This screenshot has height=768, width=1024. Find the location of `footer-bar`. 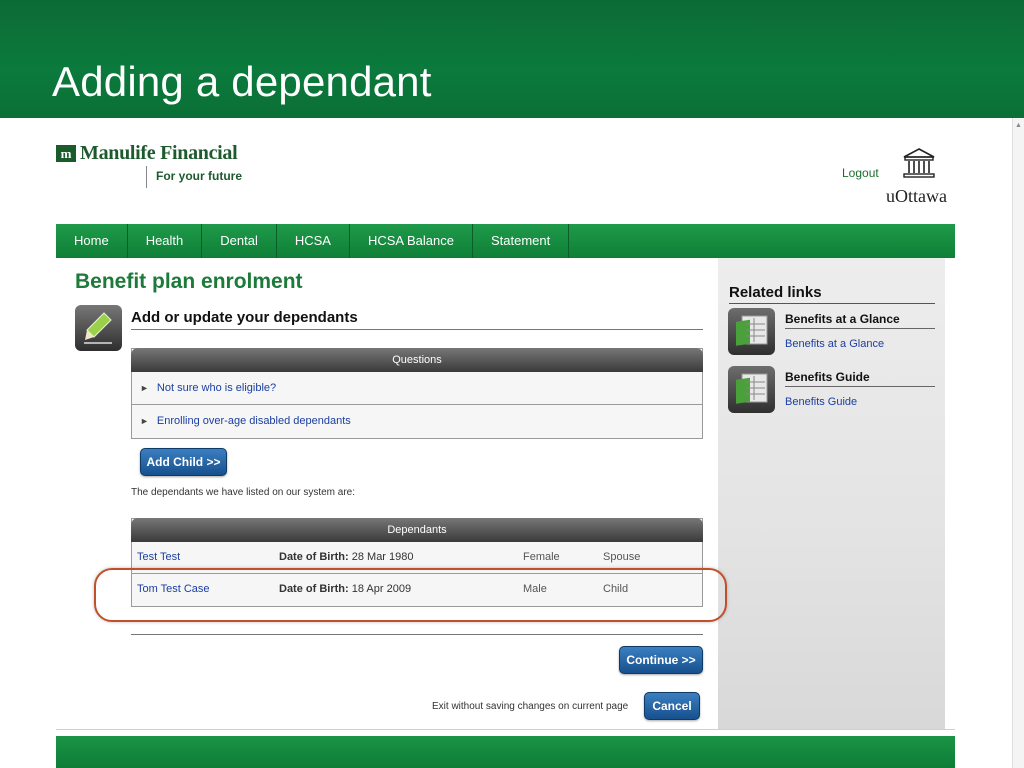

footer-bar is located at coordinates (505, 752).